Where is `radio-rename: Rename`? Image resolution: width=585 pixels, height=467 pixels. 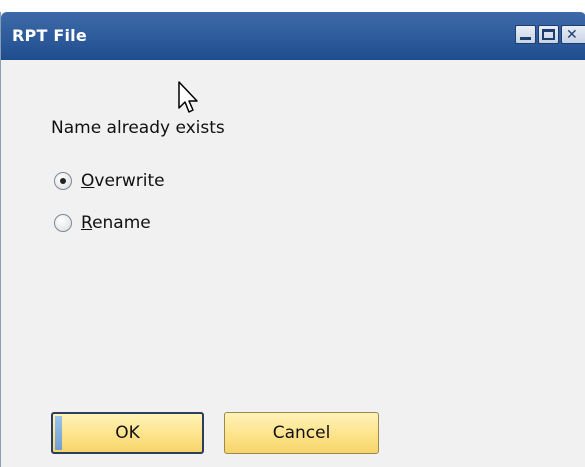 radio-rename: Rename is located at coordinates (102, 223).